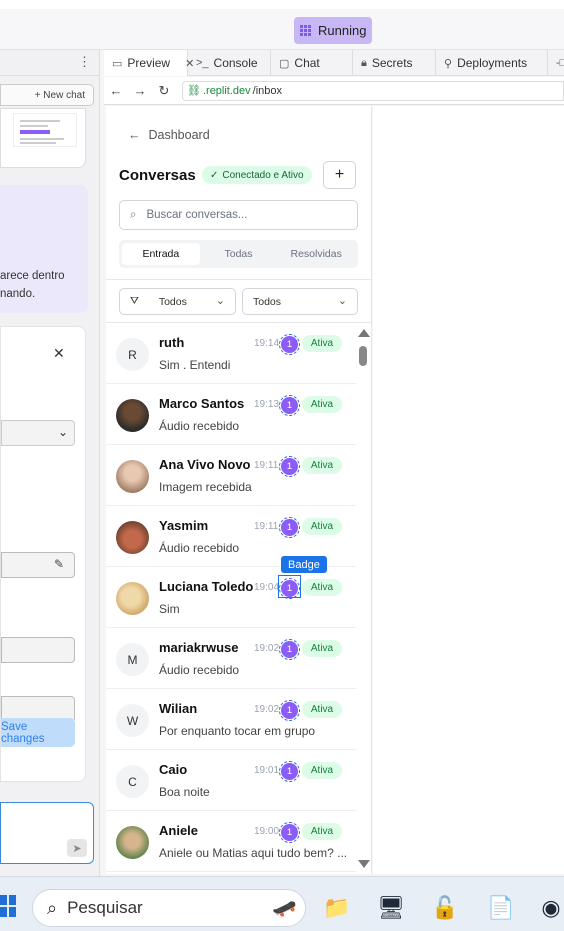 Image resolution: width=564 pixels, height=931 pixels. What do you see at coordinates (38, 565) in the screenshot?
I see `settings-input-with-icon: ✎` at bounding box center [38, 565].